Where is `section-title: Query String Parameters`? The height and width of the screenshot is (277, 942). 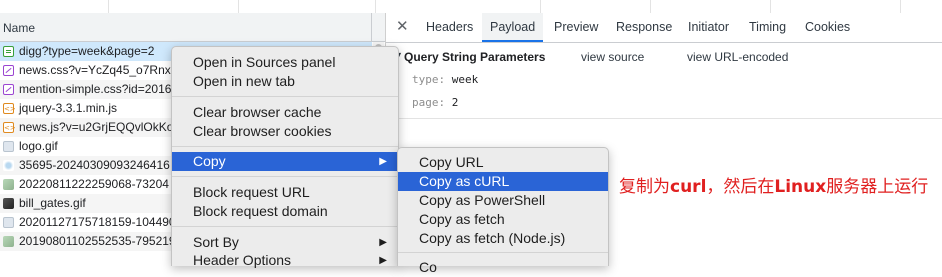 section-title: Query String Parameters is located at coordinates (474, 57).